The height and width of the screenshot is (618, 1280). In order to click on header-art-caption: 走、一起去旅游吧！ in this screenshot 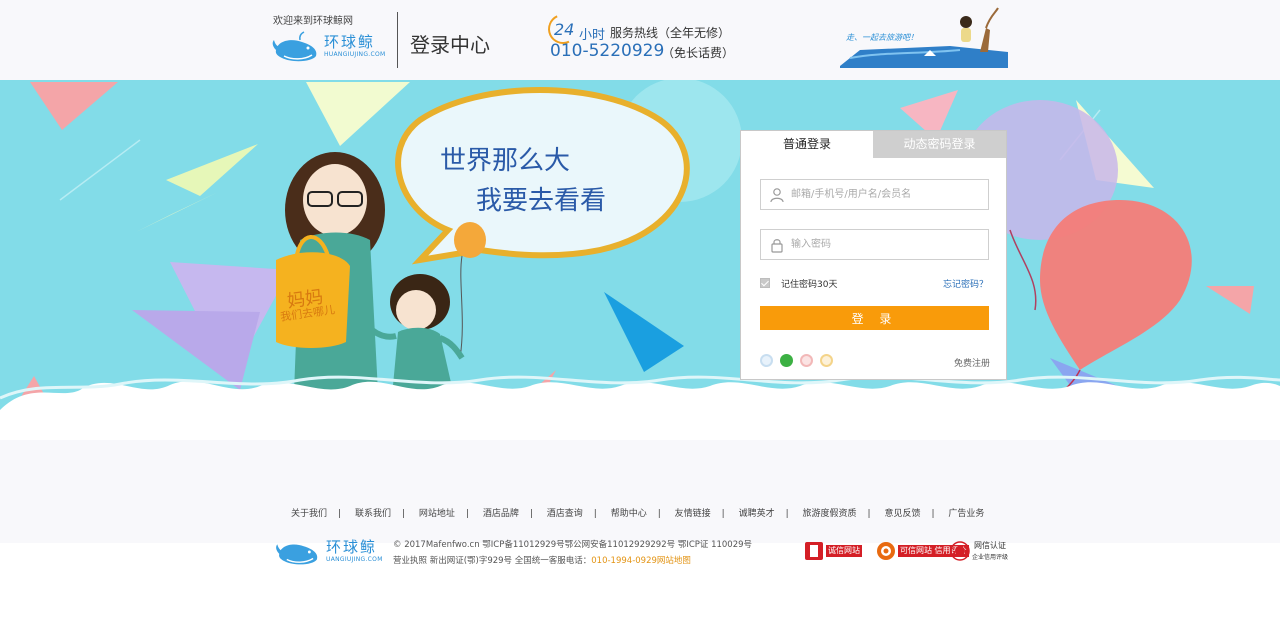, I will do `click(882, 37)`.